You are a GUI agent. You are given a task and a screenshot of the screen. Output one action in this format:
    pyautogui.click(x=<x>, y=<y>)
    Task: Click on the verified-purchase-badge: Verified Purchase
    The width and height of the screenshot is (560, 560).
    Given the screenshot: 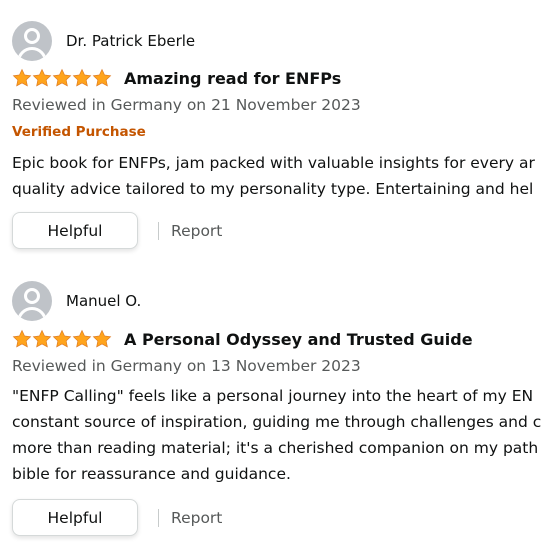 What is the action you would take?
    pyautogui.click(x=79, y=132)
    